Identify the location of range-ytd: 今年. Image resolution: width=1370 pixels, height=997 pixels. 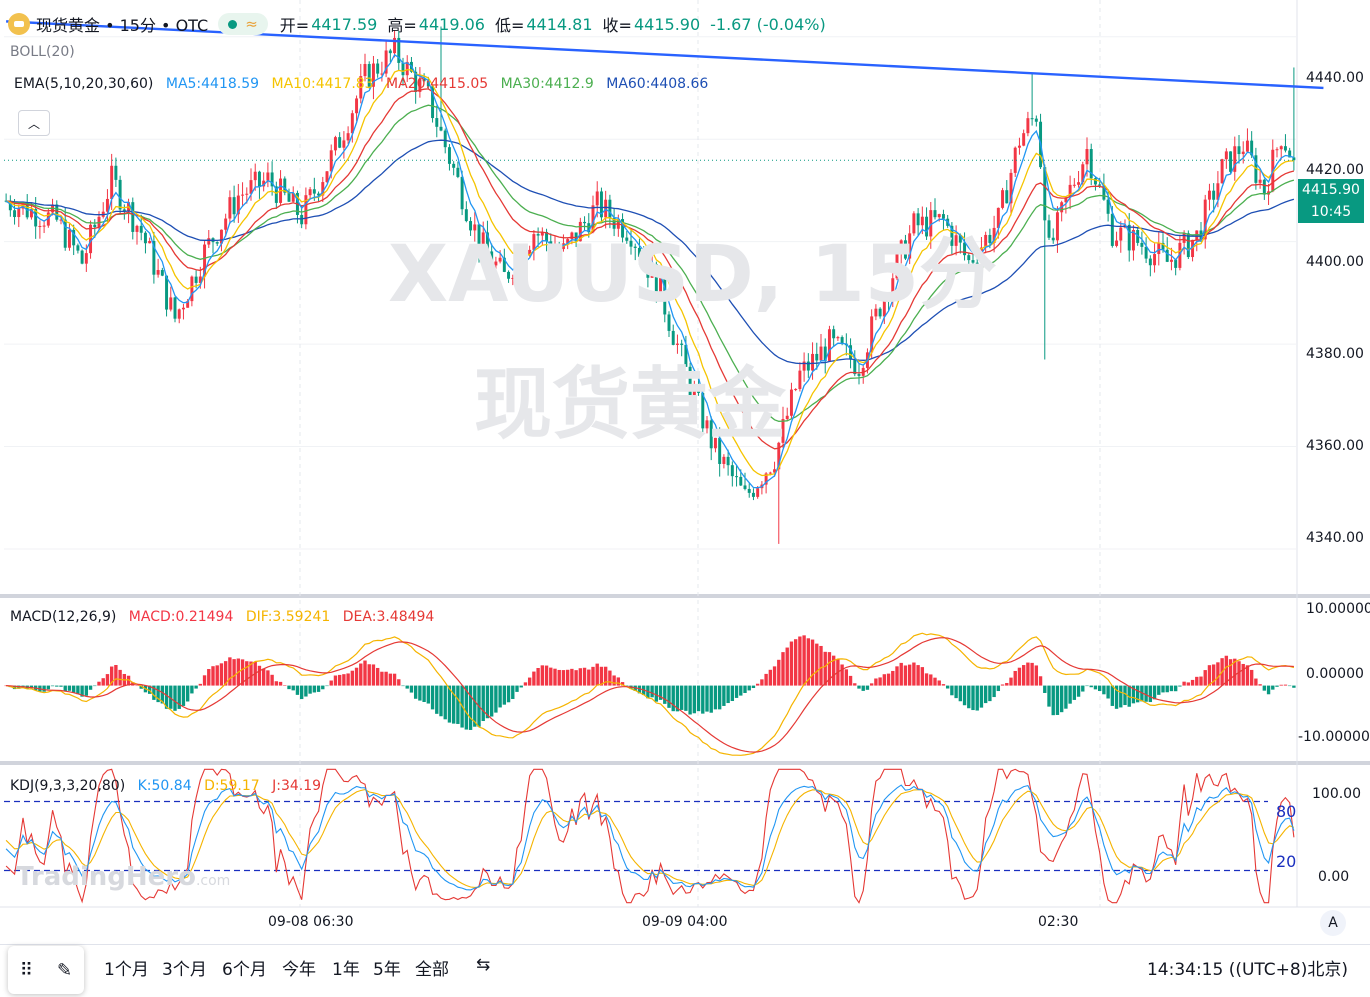
(299, 967).